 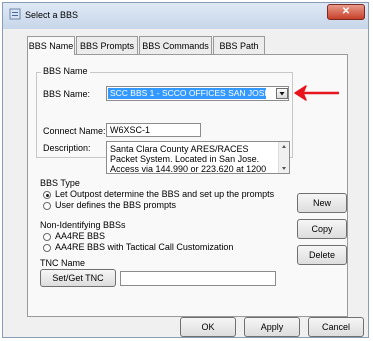 What do you see at coordinates (187, 93) in the screenshot?
I see `bbs-name-selected-value: SCC BBS 1 - SCCO OFFICES SAN JOSE` at bounding box center [187, 93].